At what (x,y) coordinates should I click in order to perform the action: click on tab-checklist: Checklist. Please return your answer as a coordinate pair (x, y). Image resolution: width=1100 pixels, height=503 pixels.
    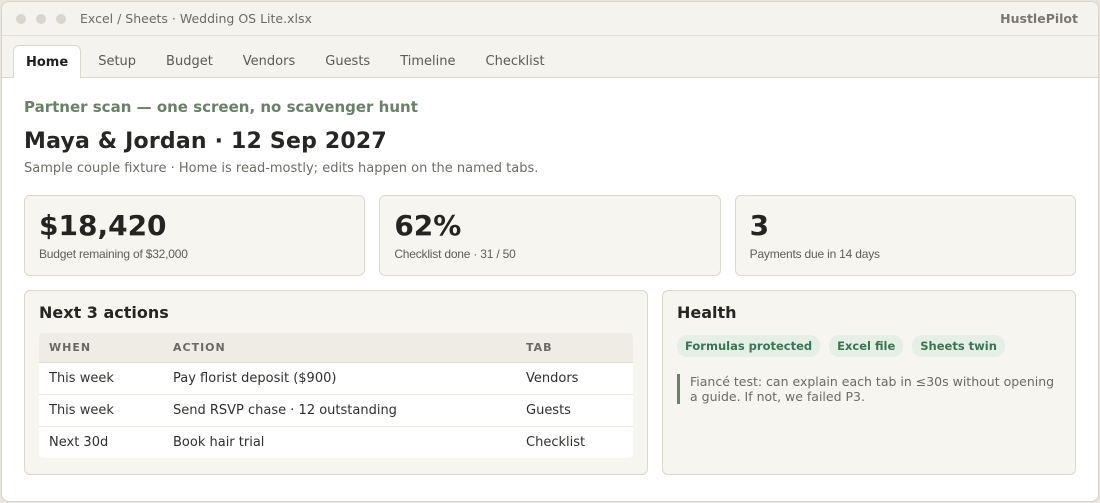
    Looking at the image, I should click on (515, 61).